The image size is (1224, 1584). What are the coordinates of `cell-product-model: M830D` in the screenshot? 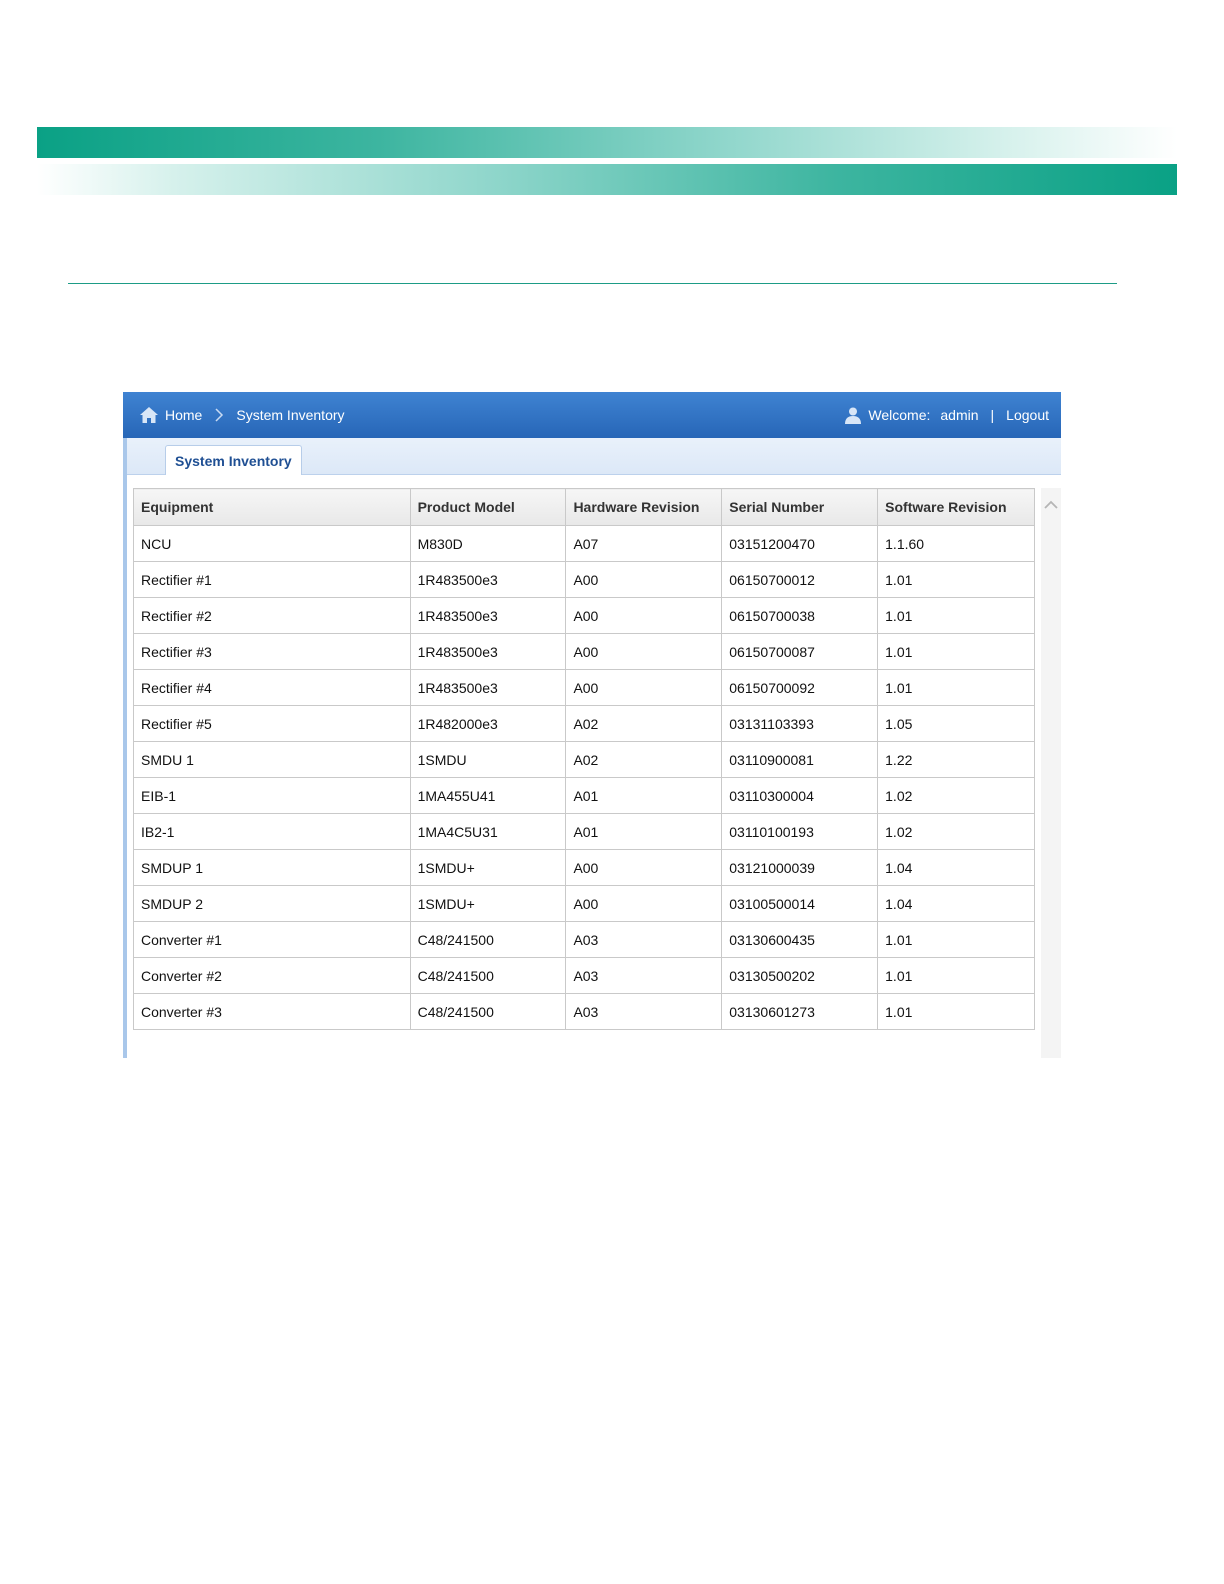 It's located at (488, 543).